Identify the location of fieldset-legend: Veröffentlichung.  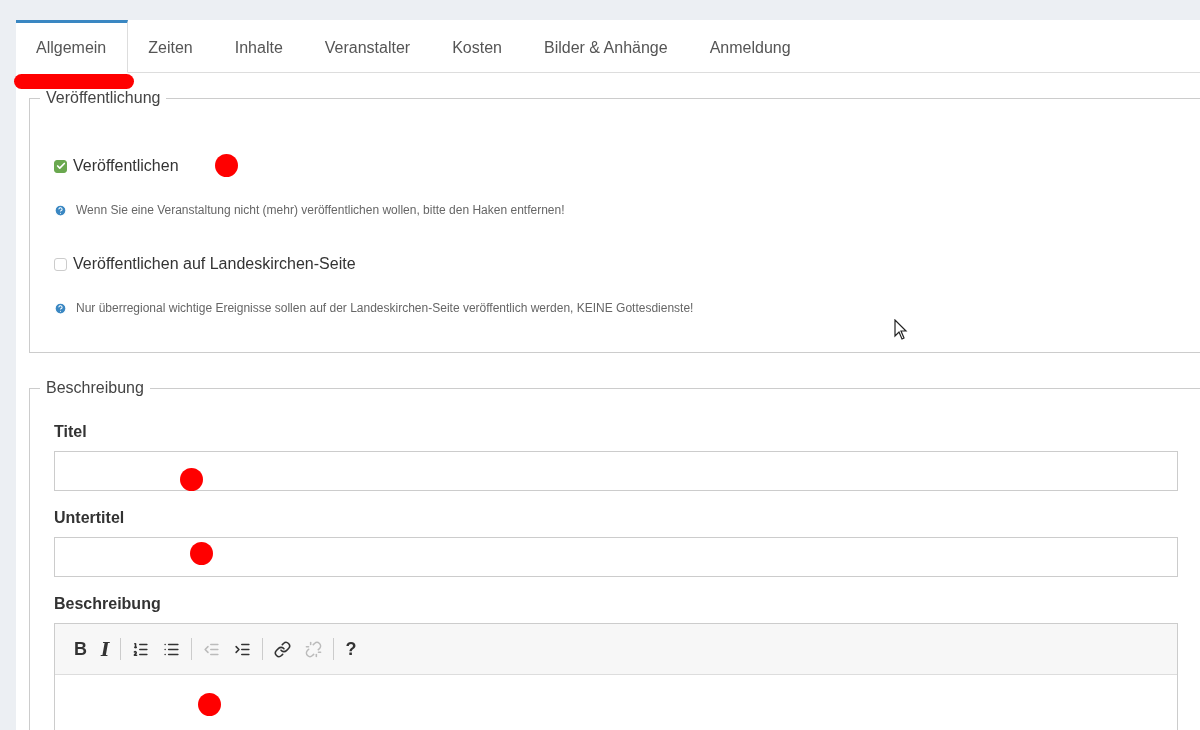
(103, 98).